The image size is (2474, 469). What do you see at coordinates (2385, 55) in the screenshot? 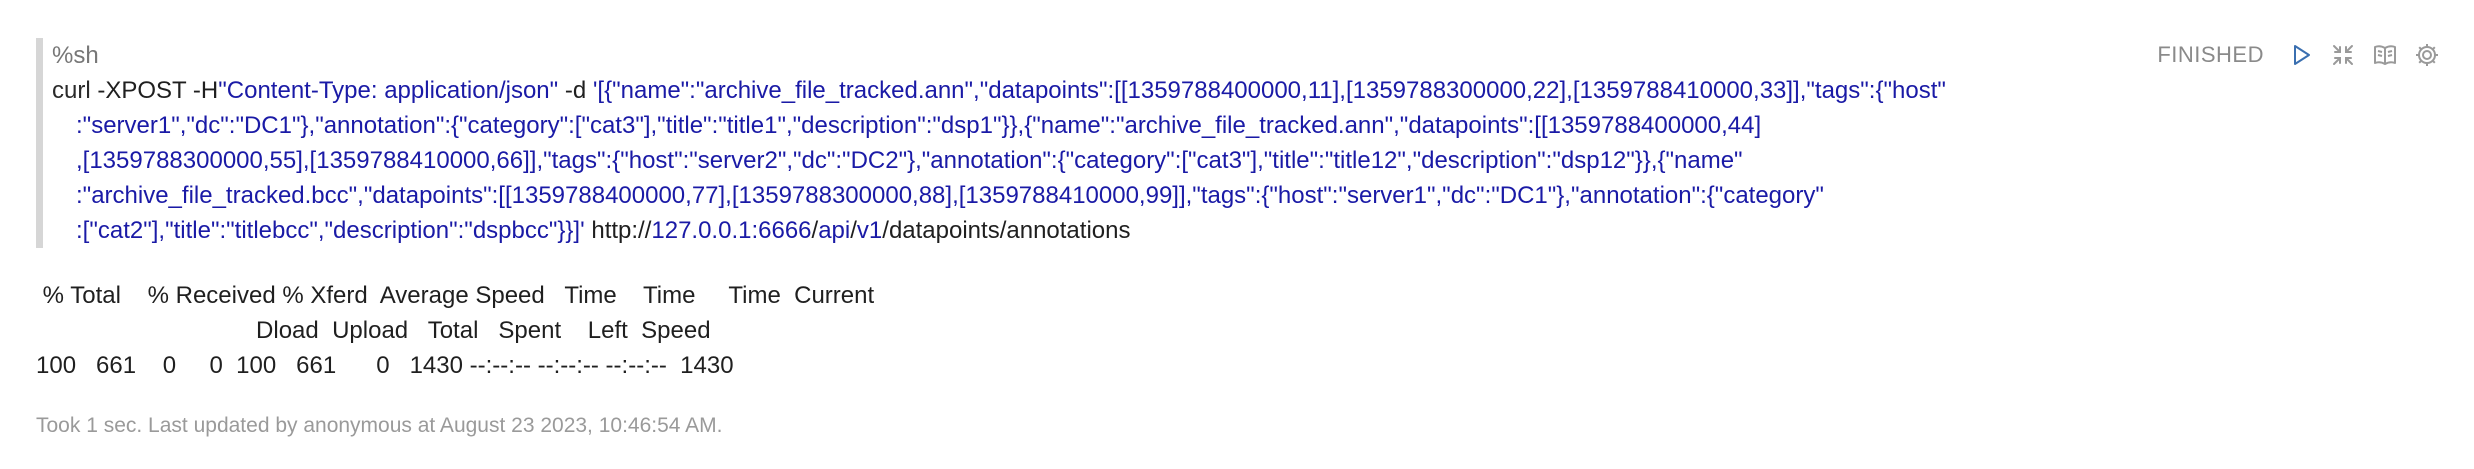
I see `book-icon` at bounding box center [2385, 55].